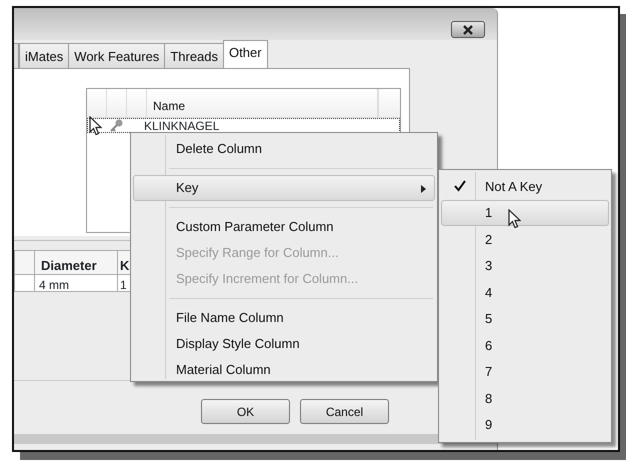 The width and height of the screenshot is (626, 462). I want to click on menu-item: 3, so click(525, 265).